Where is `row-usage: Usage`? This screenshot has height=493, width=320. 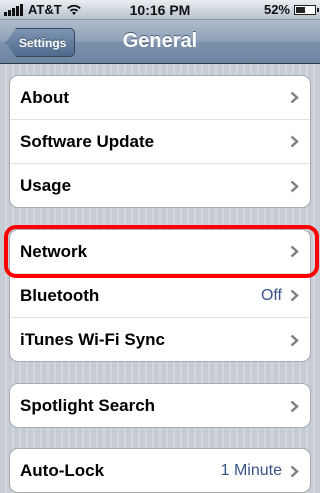 row-usage: Usage is located at coordinates (160, 185).